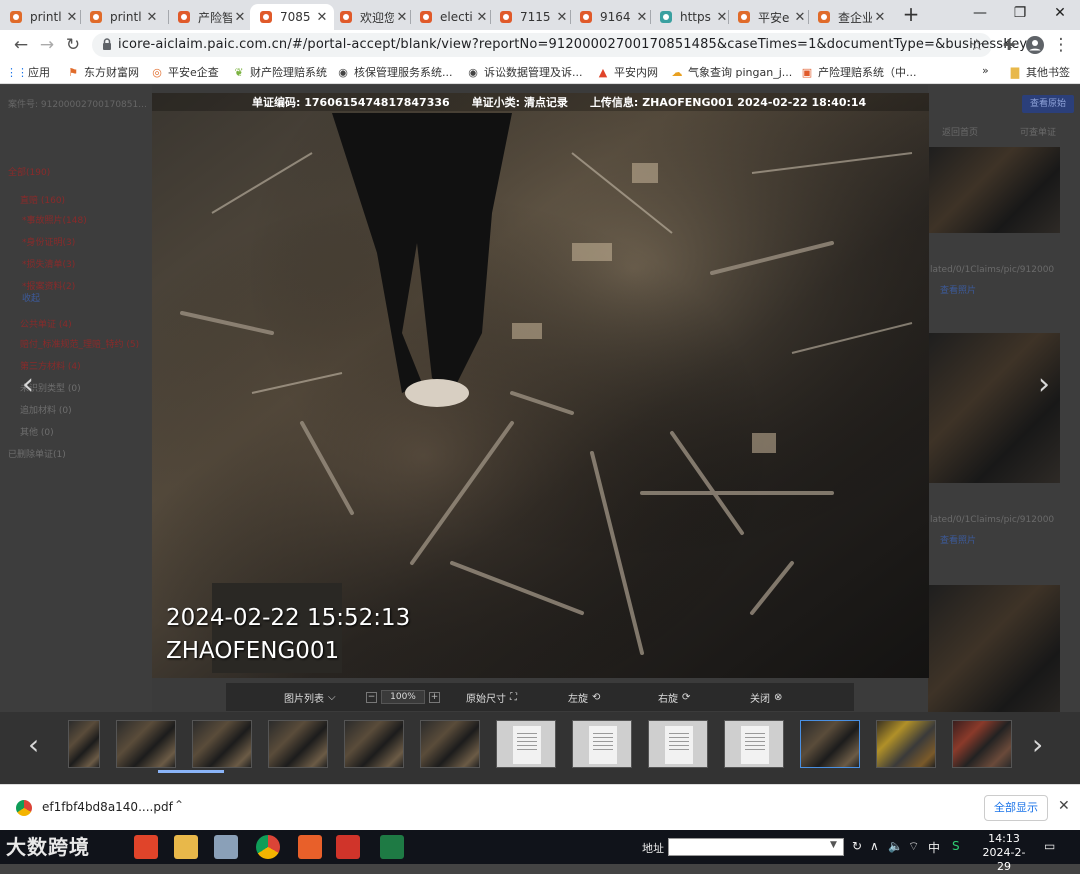 The height and width of the screenshot is (874, 1080). Describe the element at coordinates (584, 697) in the screenshot. I see `rotate-left-button: 左旋 ⟲` at that location.